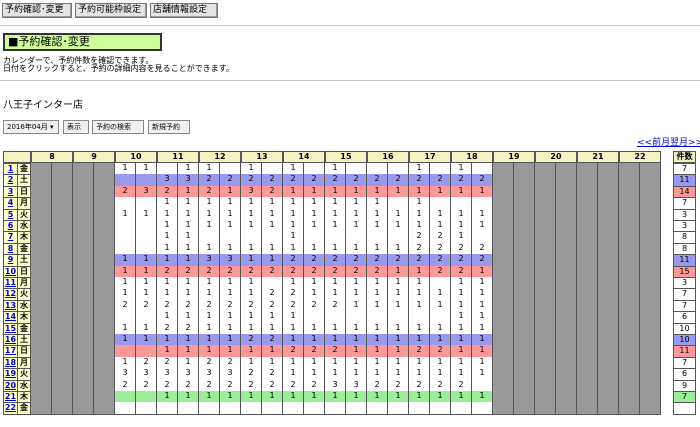  What do you see at coordinates (17, 157) in the screenshot?
I see `hour-header-blank` at bounding box center [17, 157].